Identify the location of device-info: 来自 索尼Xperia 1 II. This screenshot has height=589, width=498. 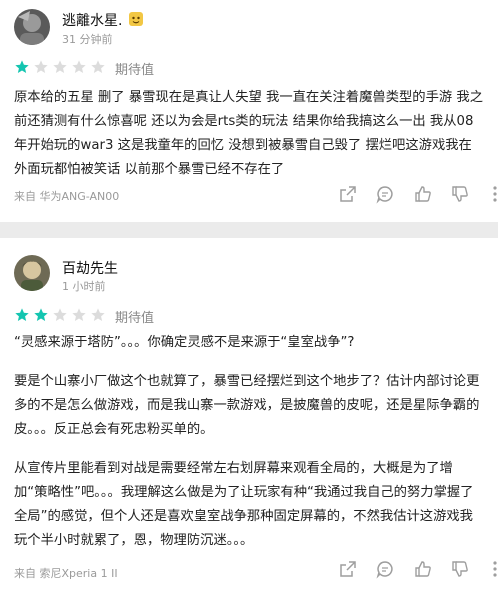
(66, 573).